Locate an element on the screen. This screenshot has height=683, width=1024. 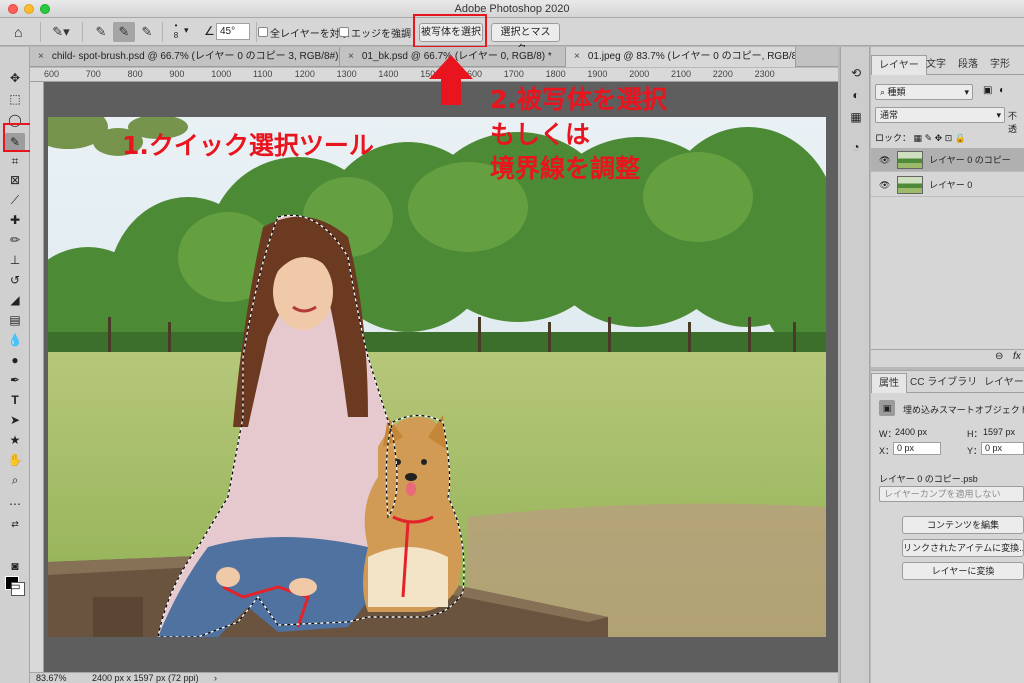
screen-mode-icon: ▭ is located at coordinates (15, 586).